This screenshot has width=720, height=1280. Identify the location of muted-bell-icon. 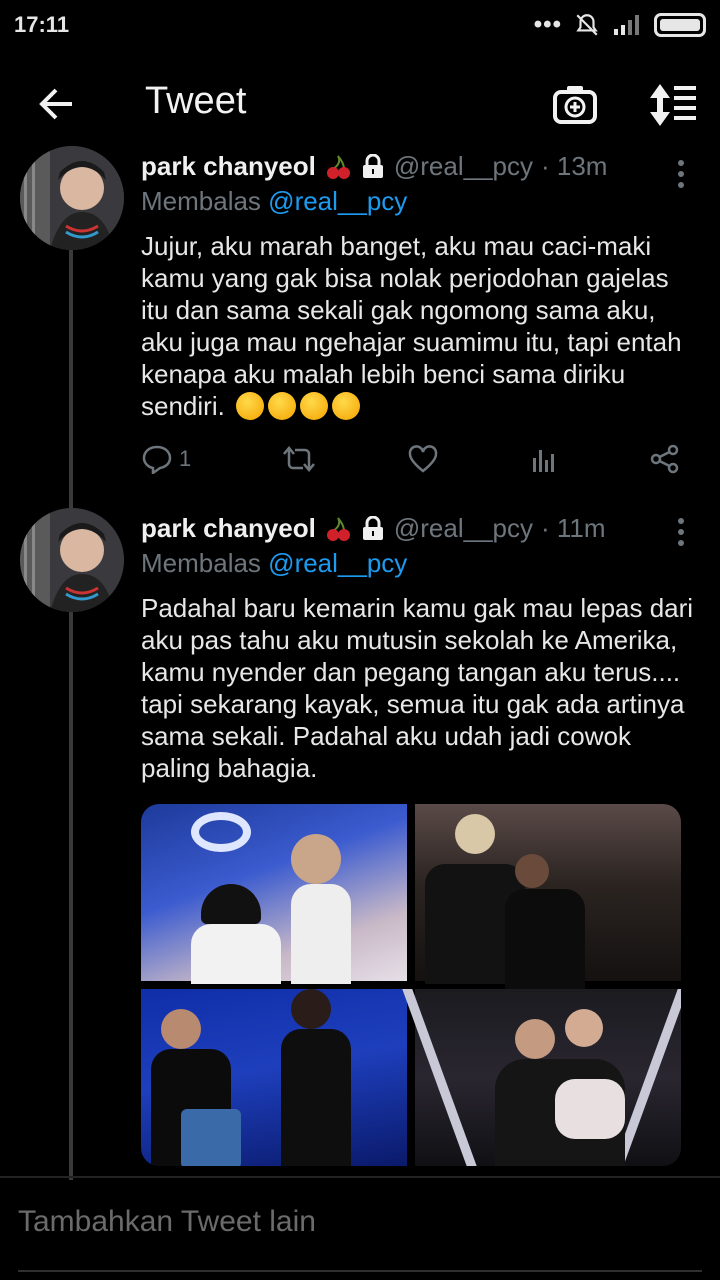
(587, 25).